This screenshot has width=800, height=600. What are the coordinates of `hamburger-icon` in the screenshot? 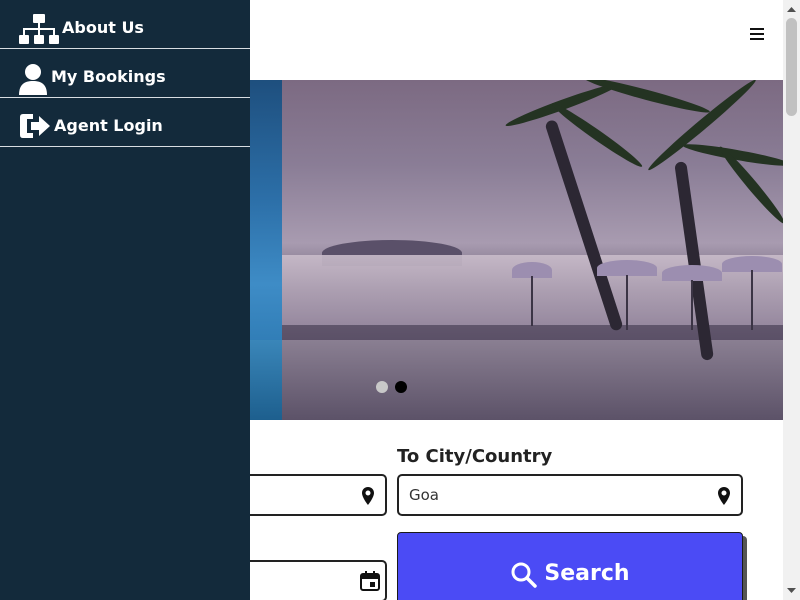 It's located at (757, 35).